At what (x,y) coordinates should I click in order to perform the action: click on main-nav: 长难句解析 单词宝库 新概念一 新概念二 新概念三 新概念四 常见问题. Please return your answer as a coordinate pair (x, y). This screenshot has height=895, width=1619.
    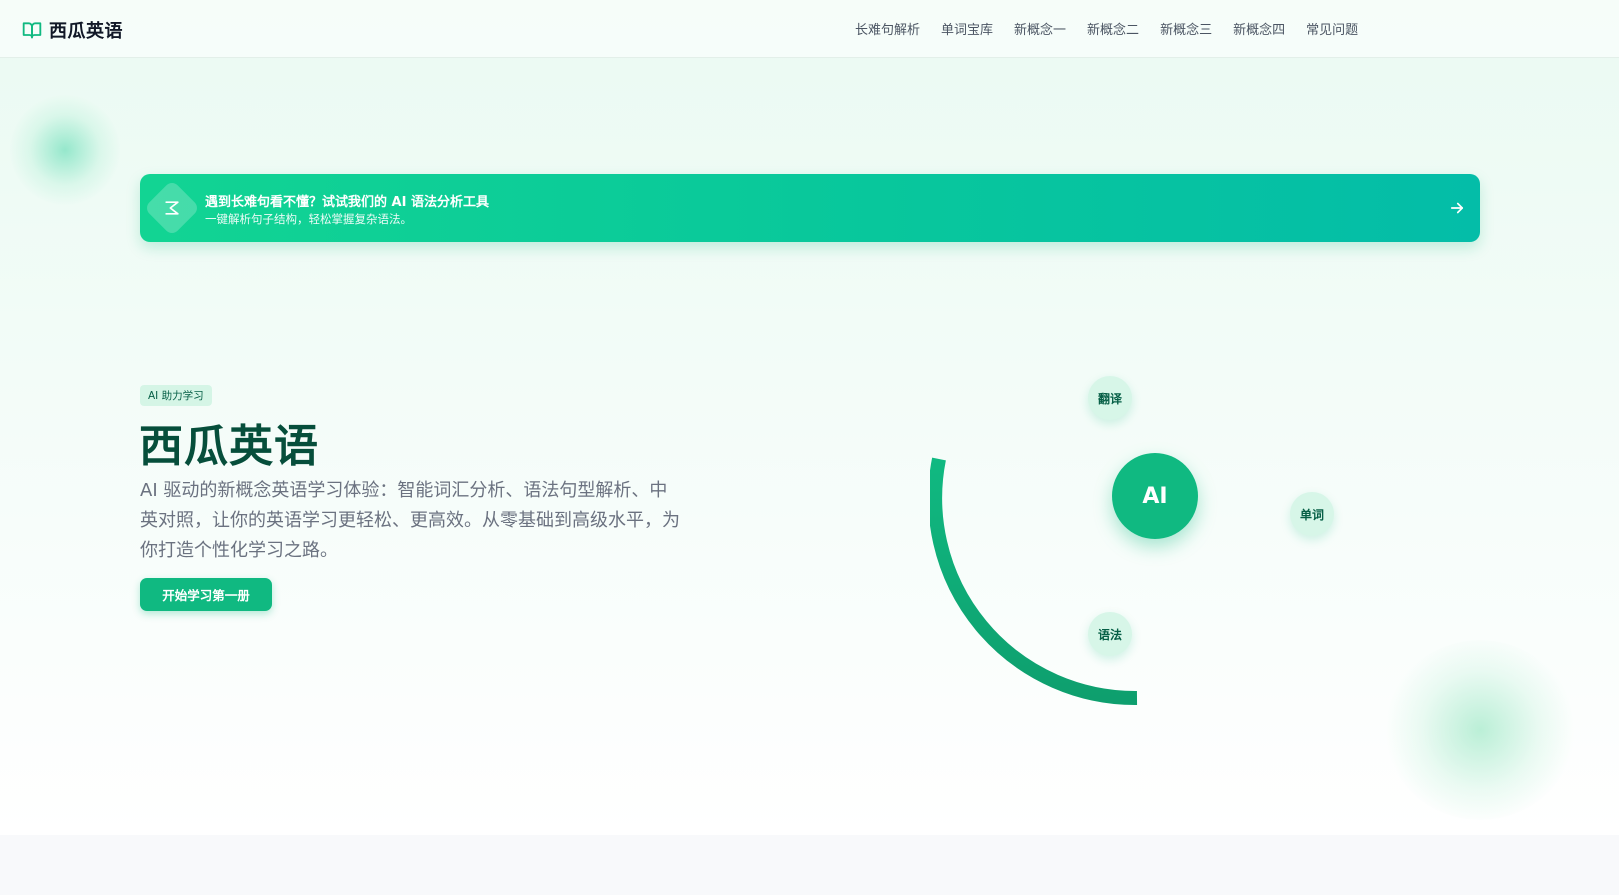
    Looking at the image, I should click on (1106, 28).